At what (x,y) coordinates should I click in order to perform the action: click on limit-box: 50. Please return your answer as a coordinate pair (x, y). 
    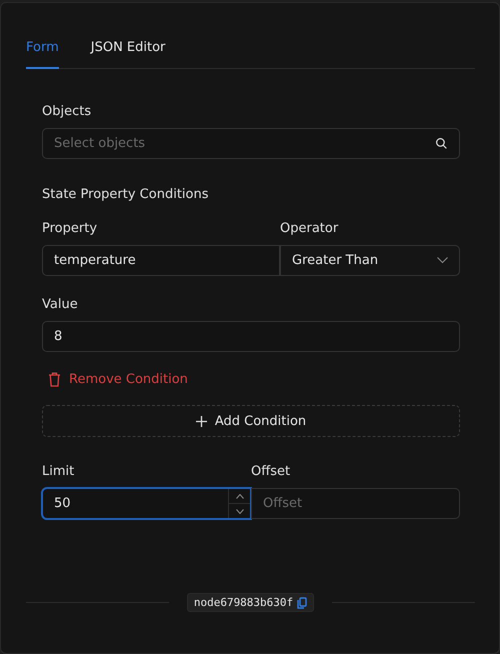
    Looking at the image, I should click on (146, 503).